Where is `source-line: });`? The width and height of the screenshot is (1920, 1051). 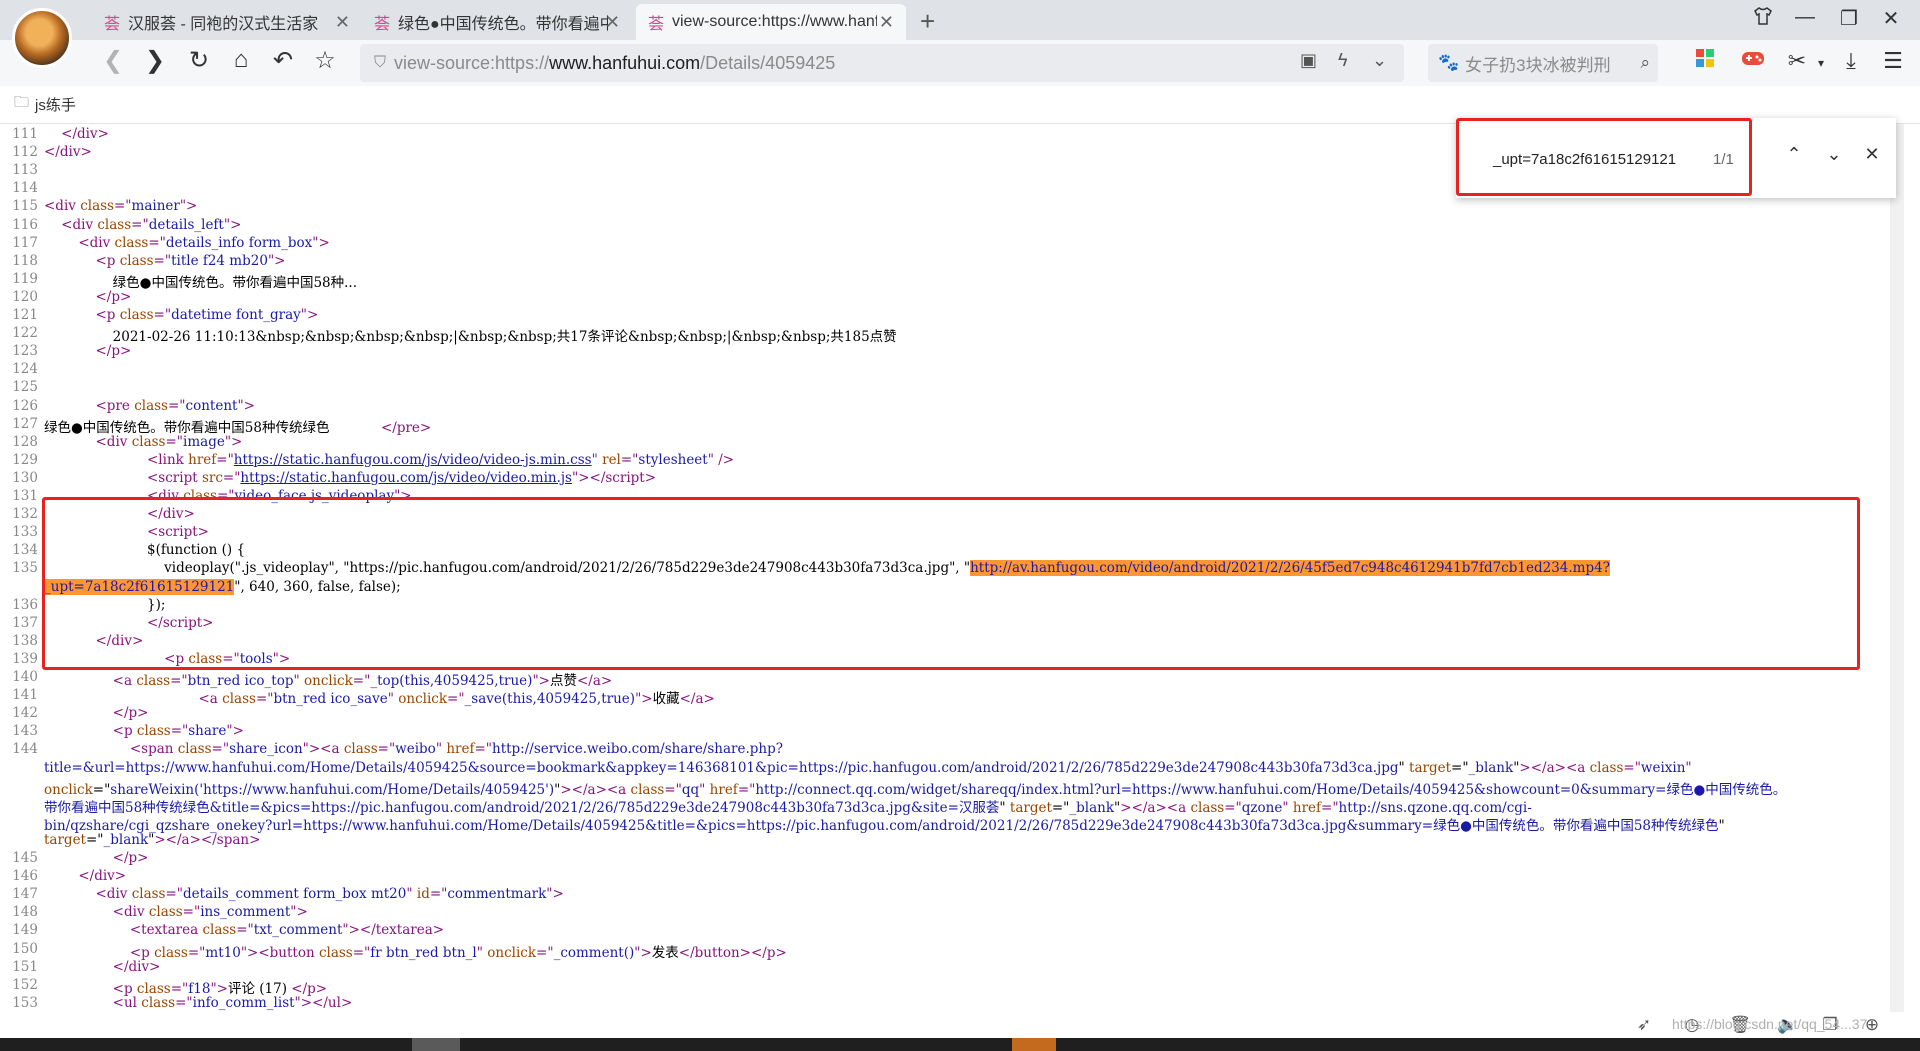
source-line: }); is located at coordinates (105, 604).